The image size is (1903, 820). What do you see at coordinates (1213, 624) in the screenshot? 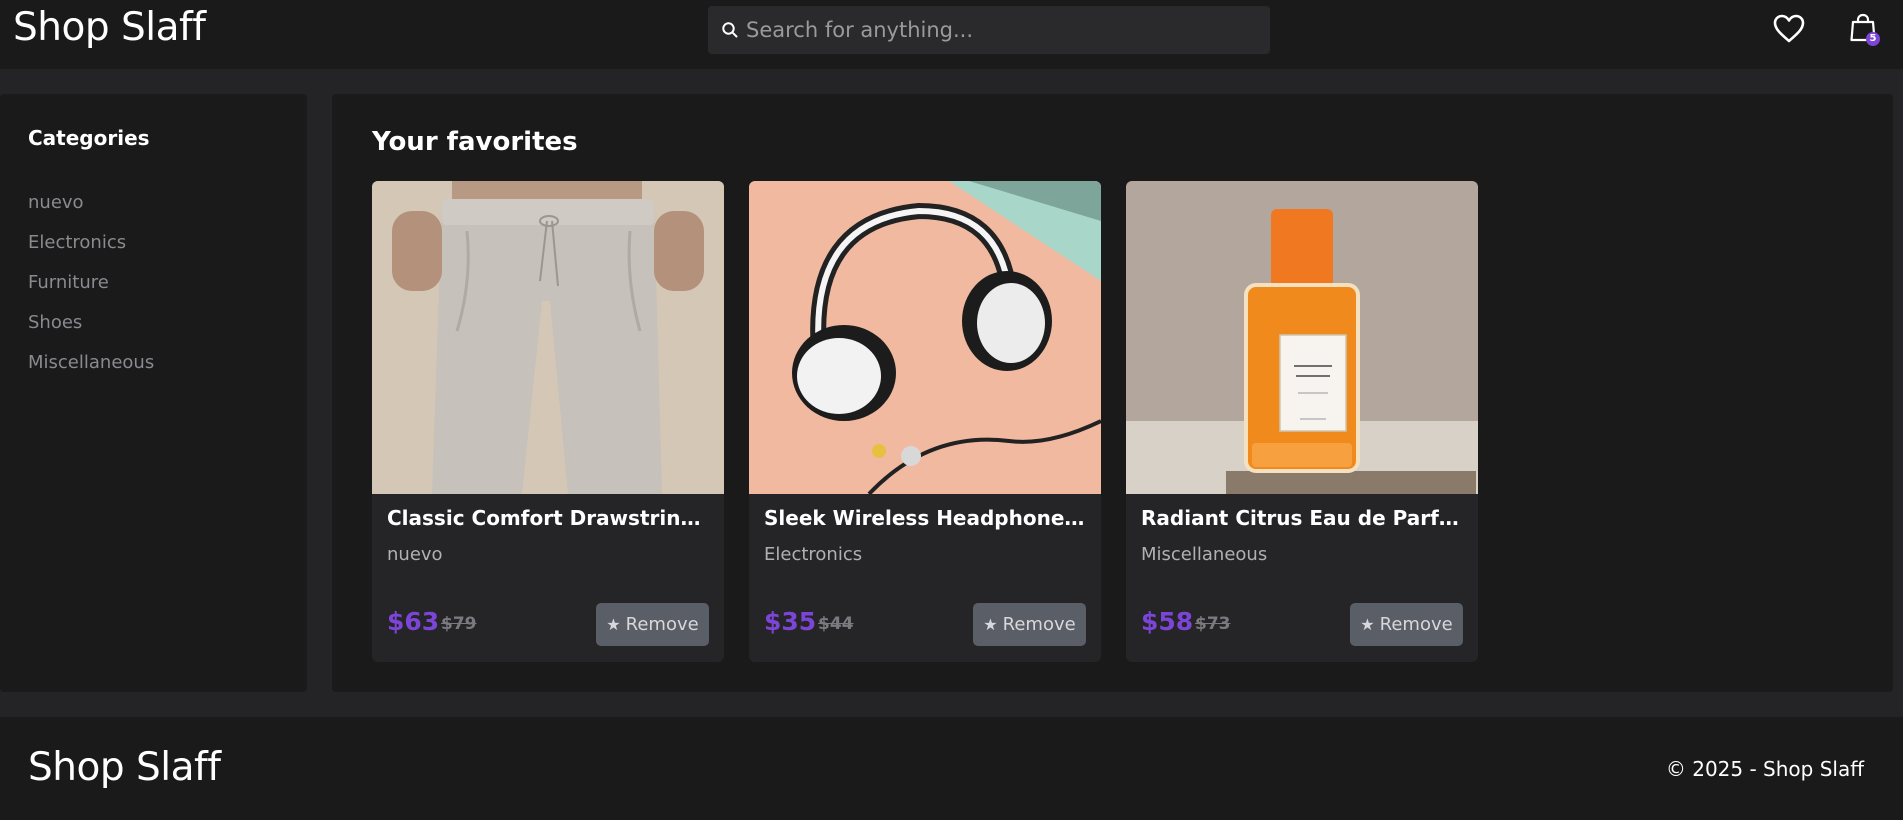
I see `product-old-price: $73` at bounding box center [1213, 624].